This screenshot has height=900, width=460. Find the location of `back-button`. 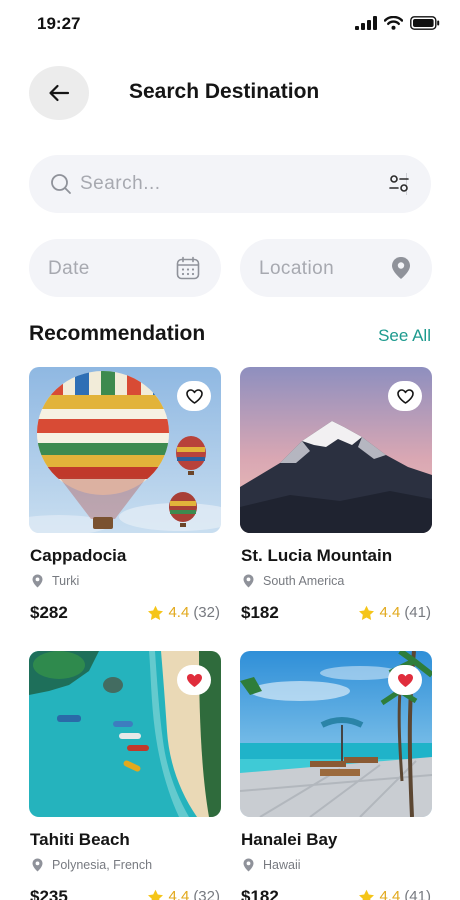

back-button is located at coordinates (59, 93).